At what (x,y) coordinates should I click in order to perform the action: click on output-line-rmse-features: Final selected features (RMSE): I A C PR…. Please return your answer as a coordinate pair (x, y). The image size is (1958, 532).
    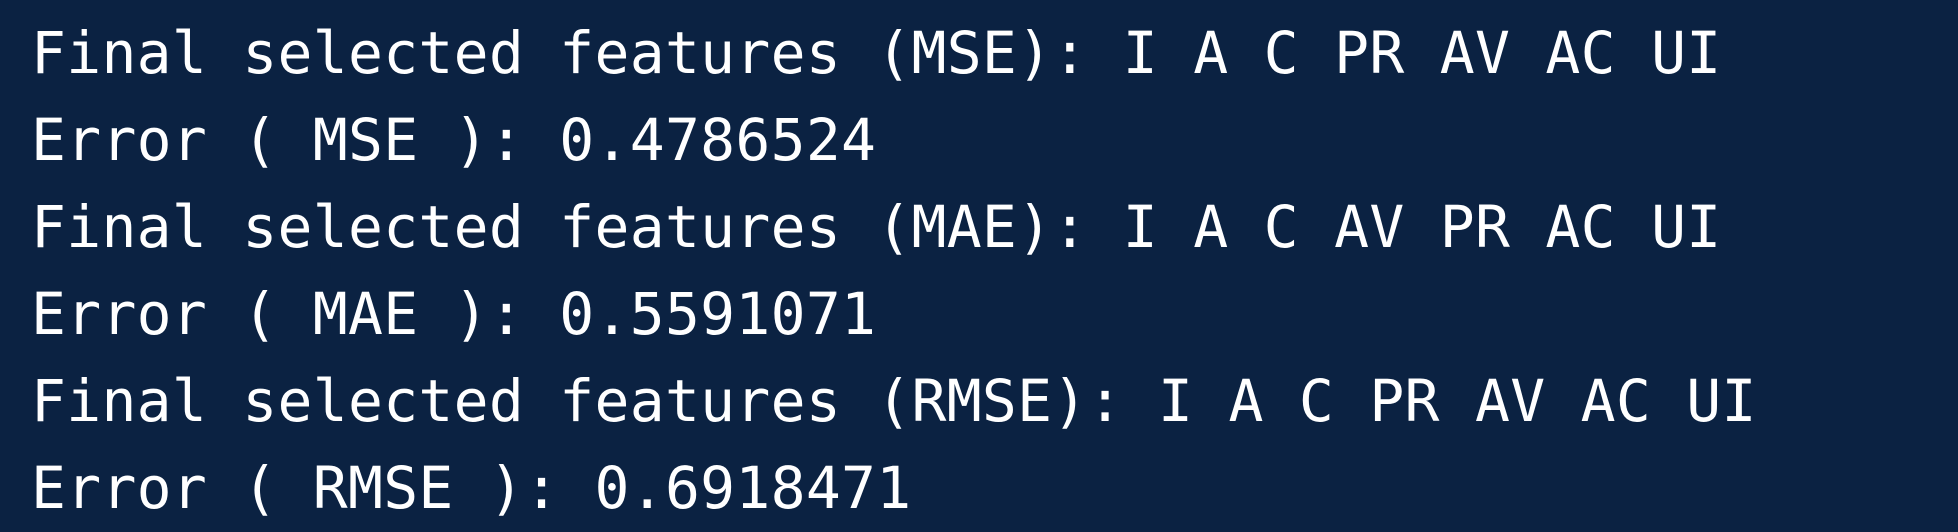
    Looking at the image, I should click on (894, 401).